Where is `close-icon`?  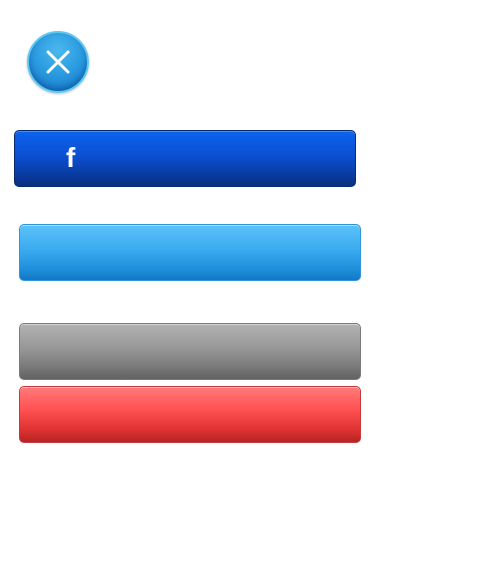 close-icon is located at coordinates (58, 62).